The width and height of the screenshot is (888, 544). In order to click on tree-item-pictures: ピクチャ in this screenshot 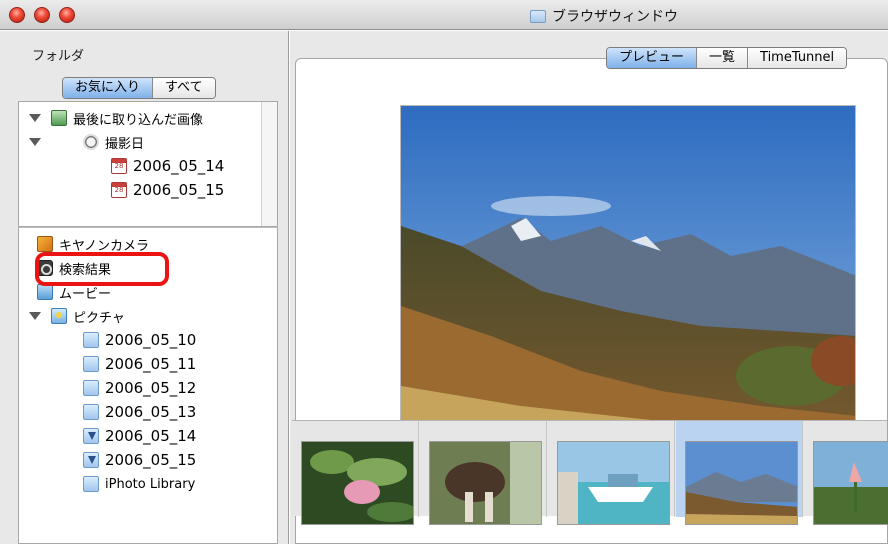, I will do `click(77, 316)`.